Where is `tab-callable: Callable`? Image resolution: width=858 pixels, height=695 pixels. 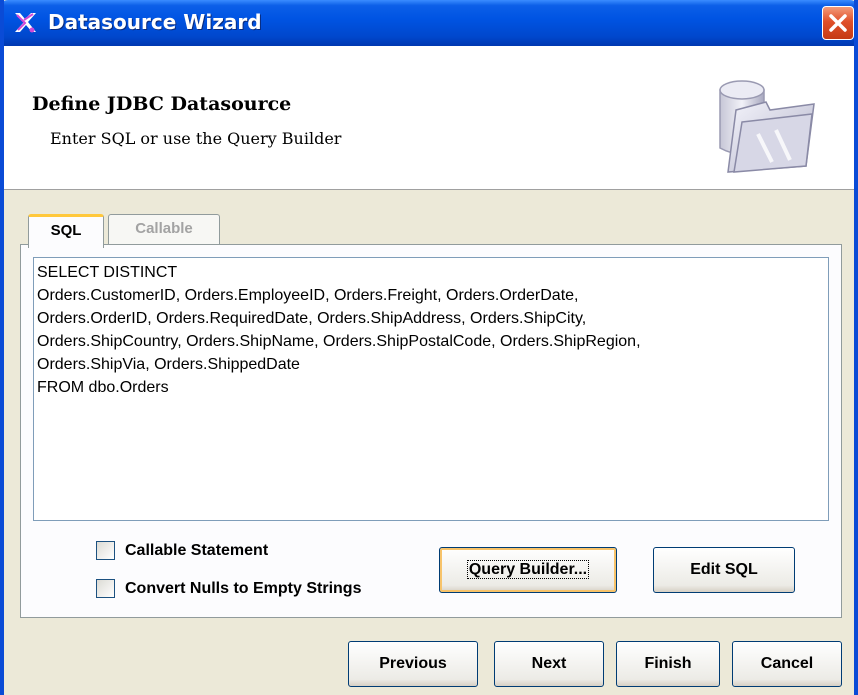
tab-callable: Callable is located at coordinates (164, 229).